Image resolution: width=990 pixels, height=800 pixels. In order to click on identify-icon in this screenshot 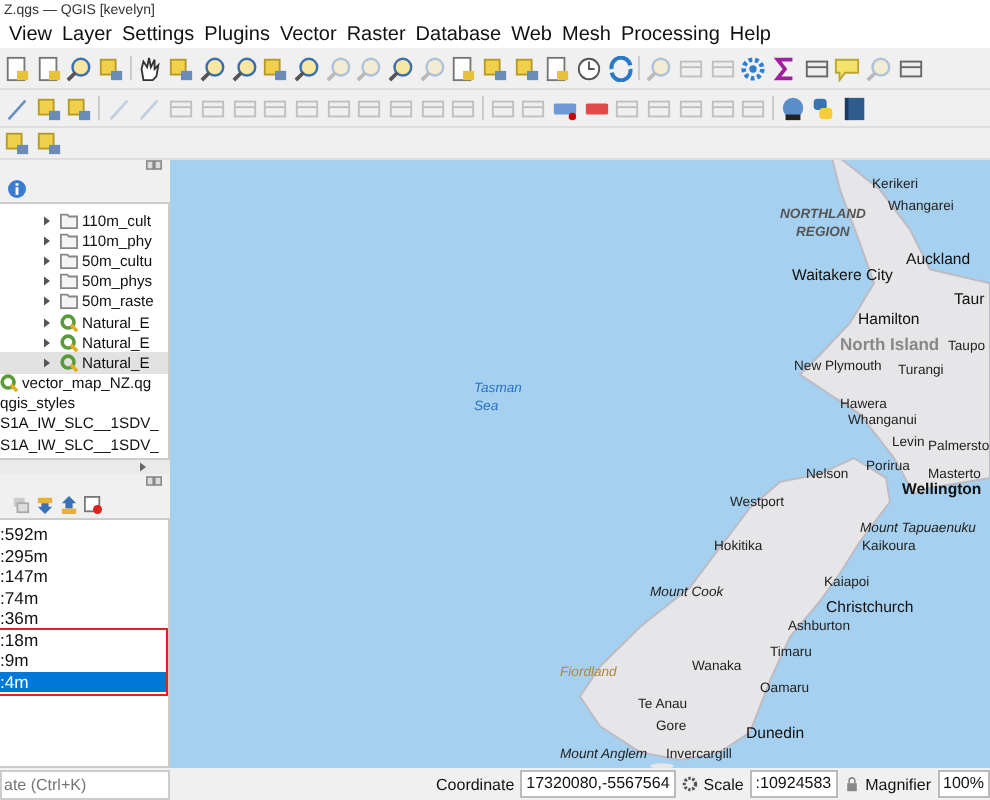, I will do `click(659, 68)`.